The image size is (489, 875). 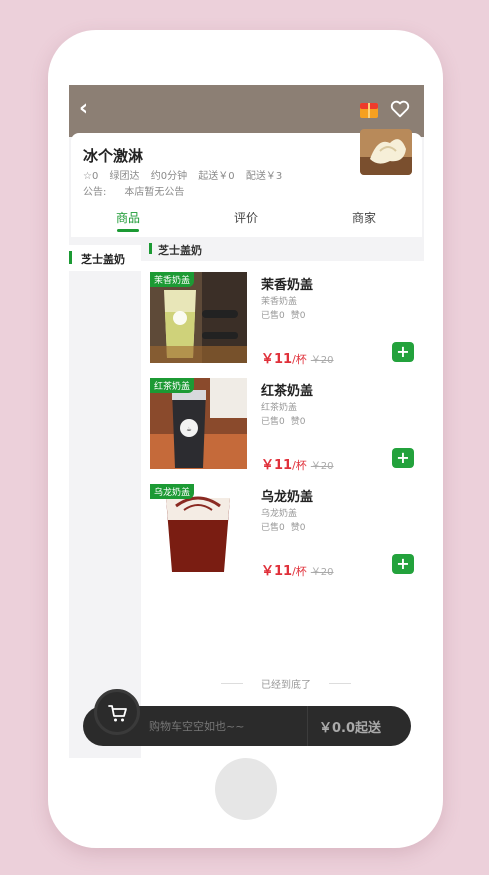 What do you see at coordinates (264, 176) in the screenshot?
I see `shop-delivery-fee: 配送￥3` at bounding box center [264, 176].